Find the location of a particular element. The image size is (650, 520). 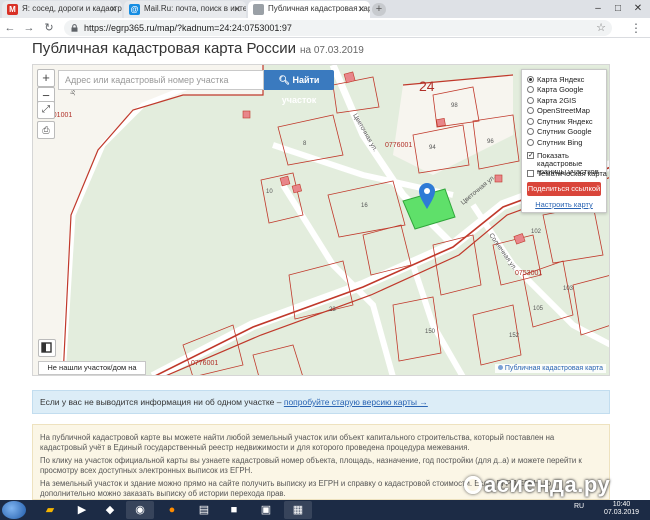

zoom-in-button: + is located at coordinates (46, 78).